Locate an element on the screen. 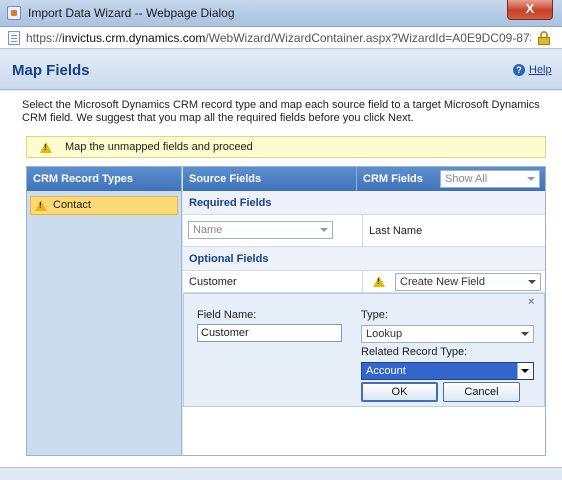  close-icon: × is located at coordinates (531, 302).